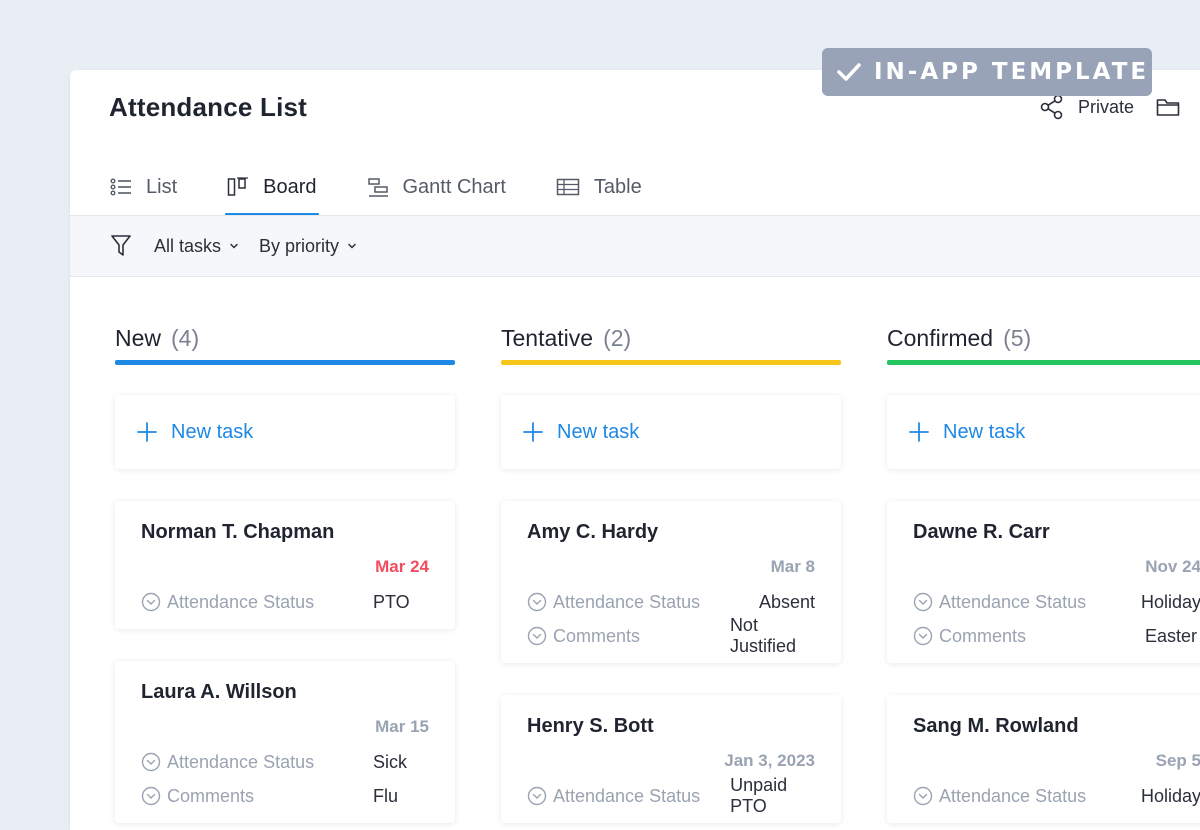 This screenshot has height=830, width=1200. Describe the element at coordinates (1056, 636) in the screenshot. I see `card-field: Comments Easter` at that location.